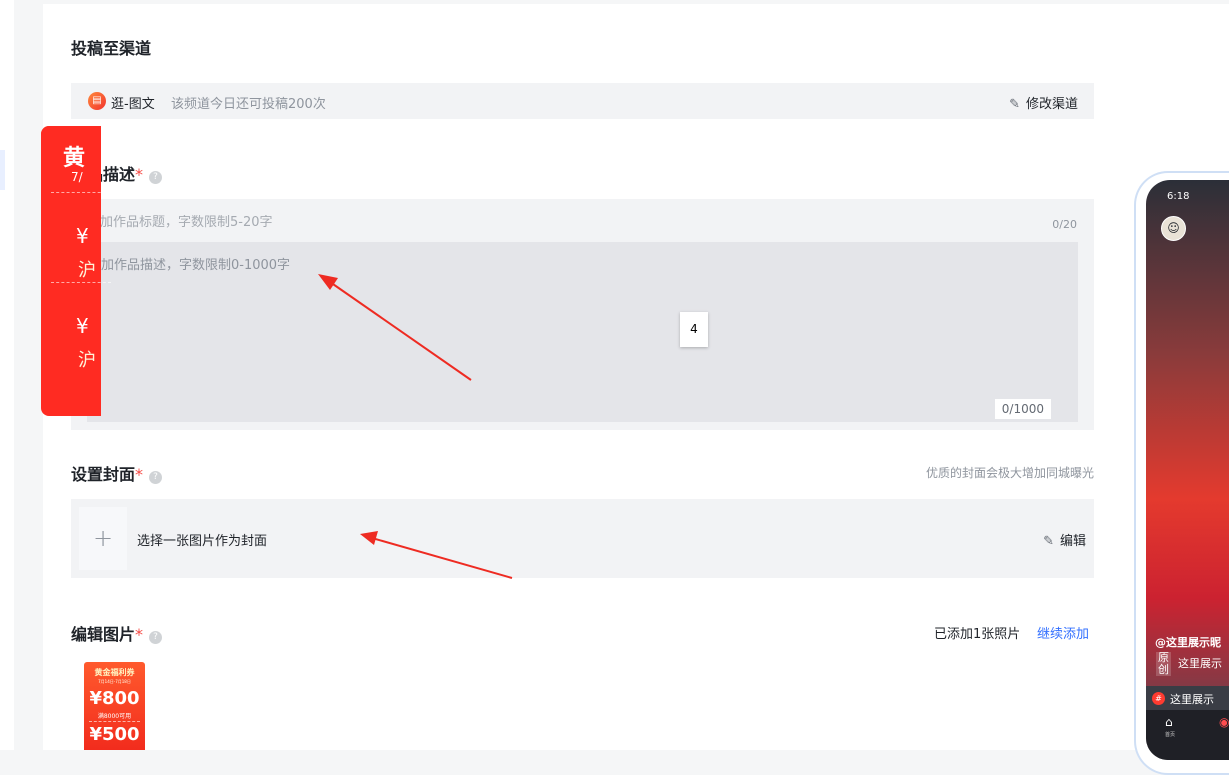 This screenshot has height=775, width=1229. What do you see at coordinates (117, 633) in the screenshot?
I see `images-section-title: 编辑图片*?` at bounding box center [117, 633].